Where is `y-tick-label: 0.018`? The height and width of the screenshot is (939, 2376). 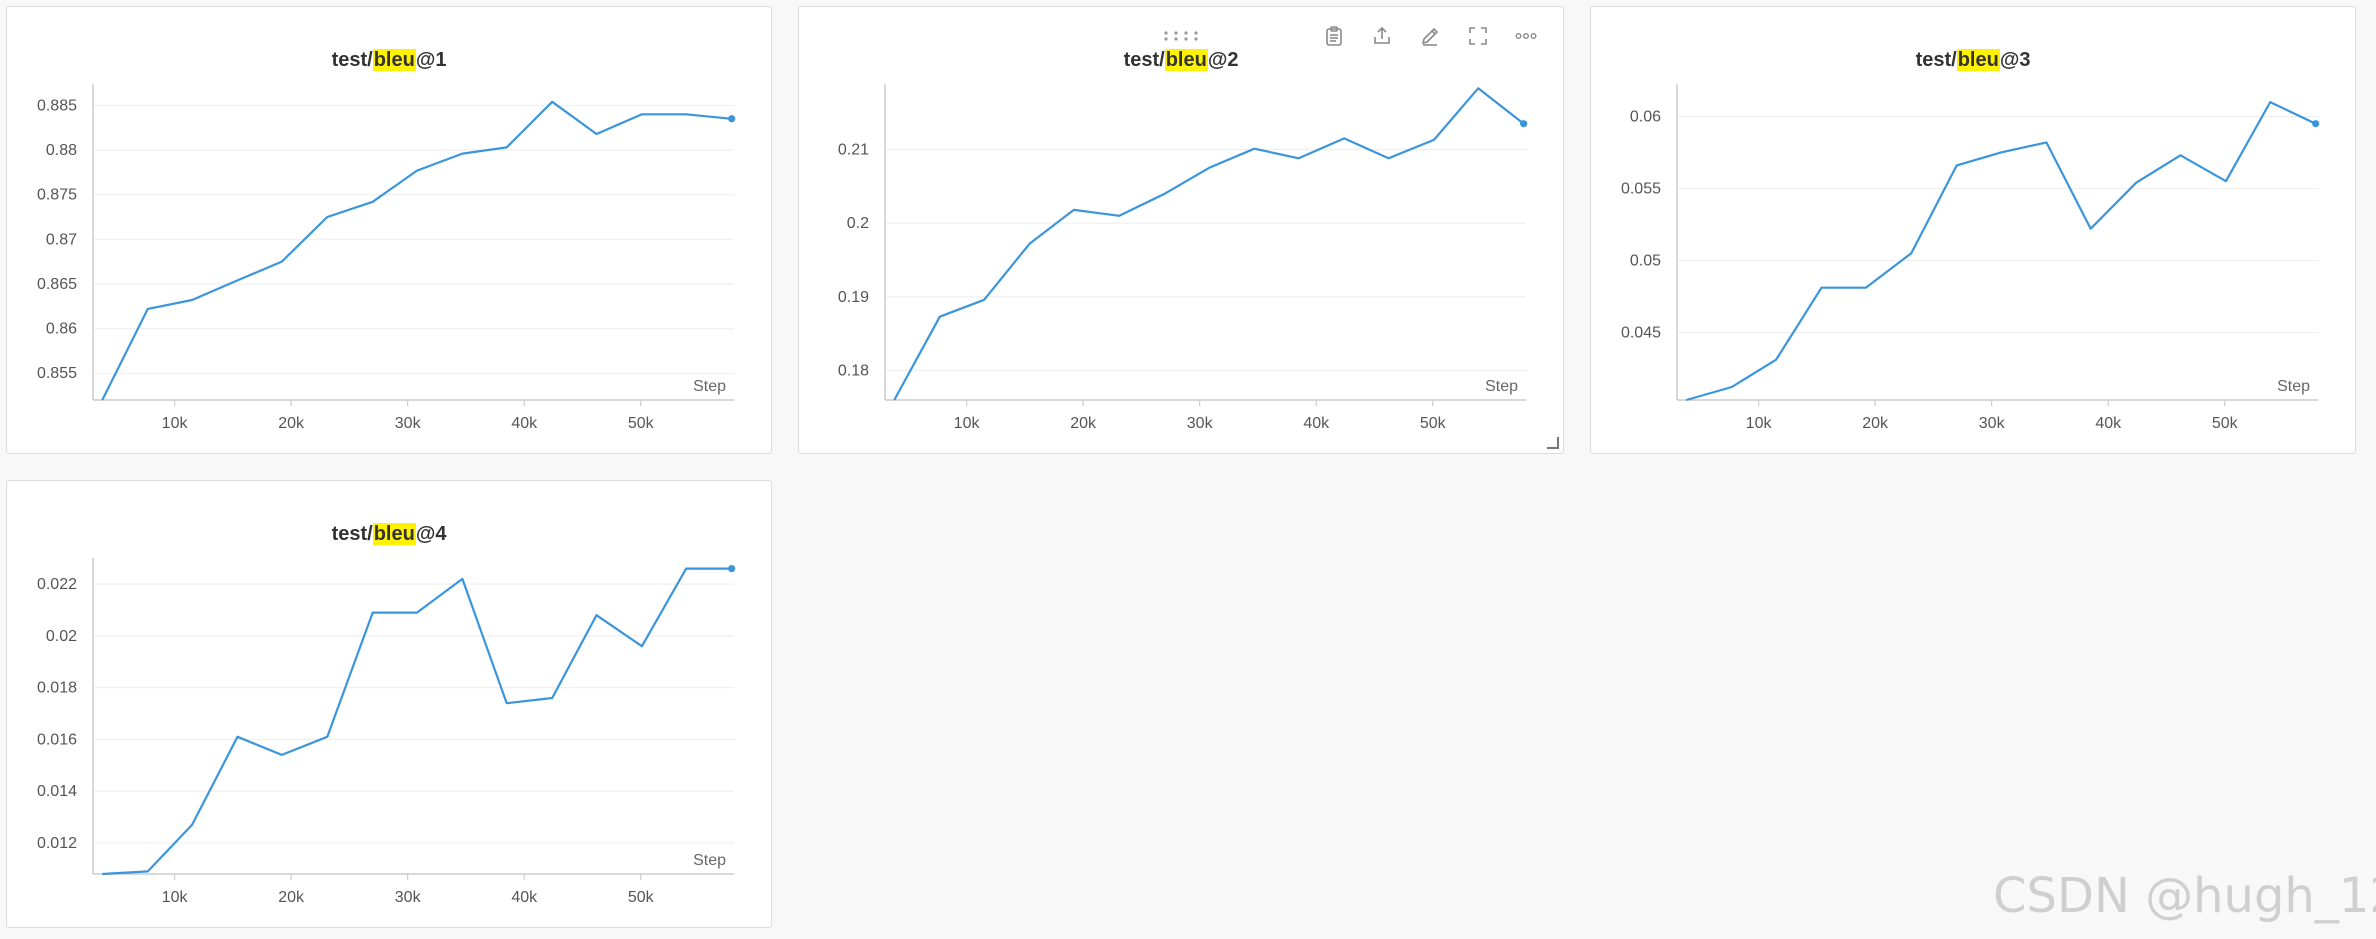 y-tick-label: 0.018 is located at coordinates (57, 688).